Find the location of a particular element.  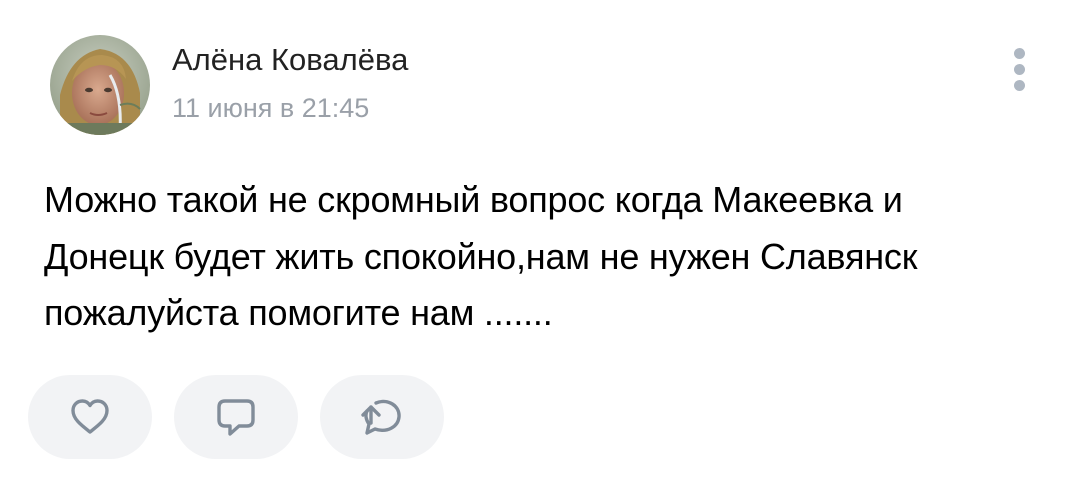

comment-button is located at coordinates (236, 417).